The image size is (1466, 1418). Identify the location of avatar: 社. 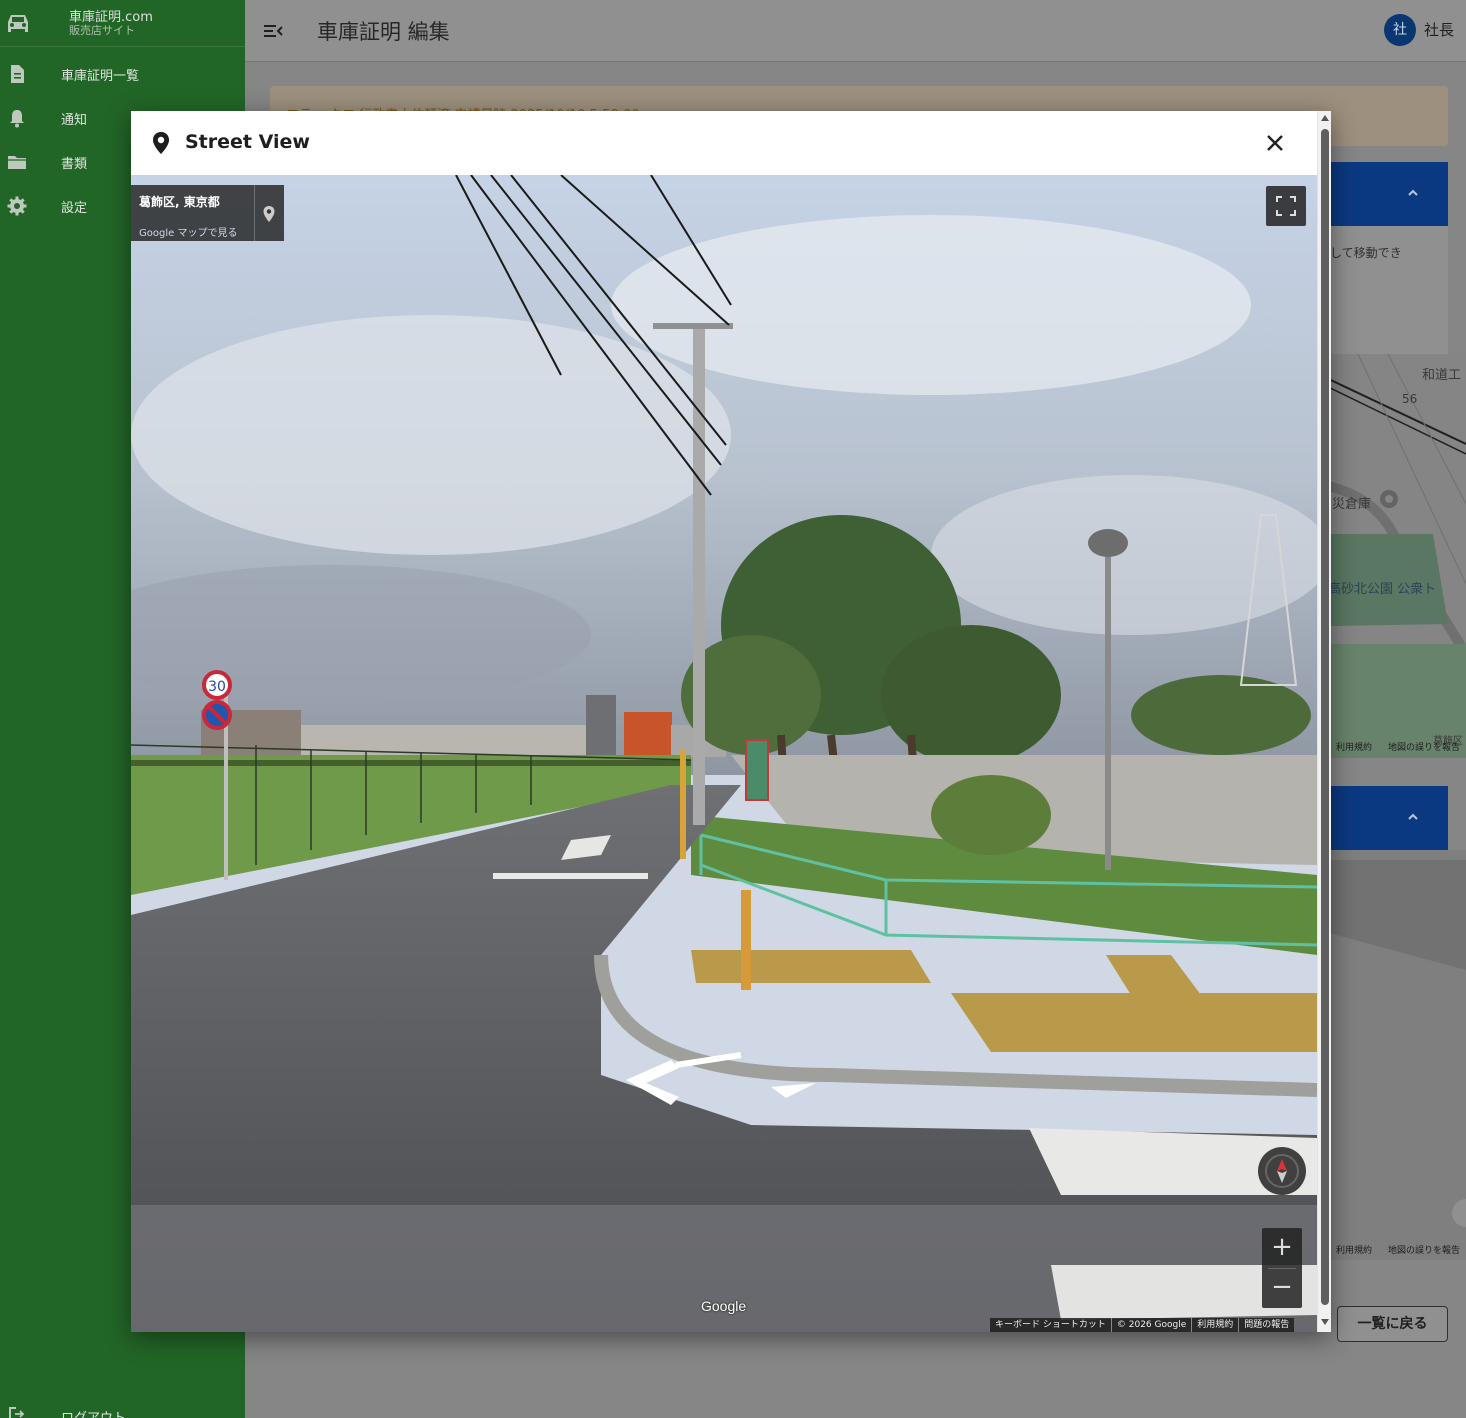
(1400, 30).